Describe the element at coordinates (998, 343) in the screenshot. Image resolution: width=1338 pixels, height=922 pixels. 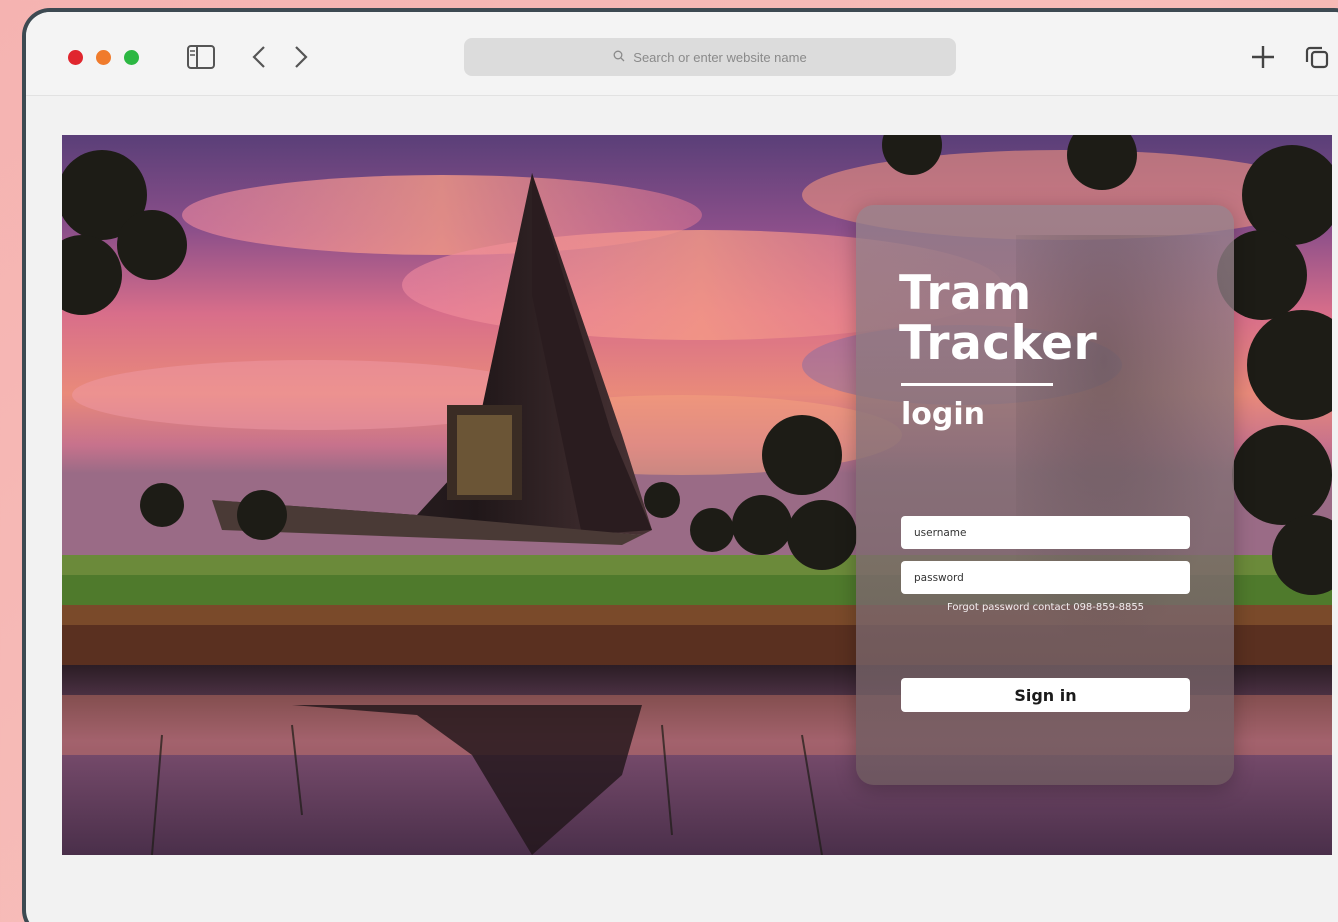
I see `app-title-line-2: Tracker` at that location.